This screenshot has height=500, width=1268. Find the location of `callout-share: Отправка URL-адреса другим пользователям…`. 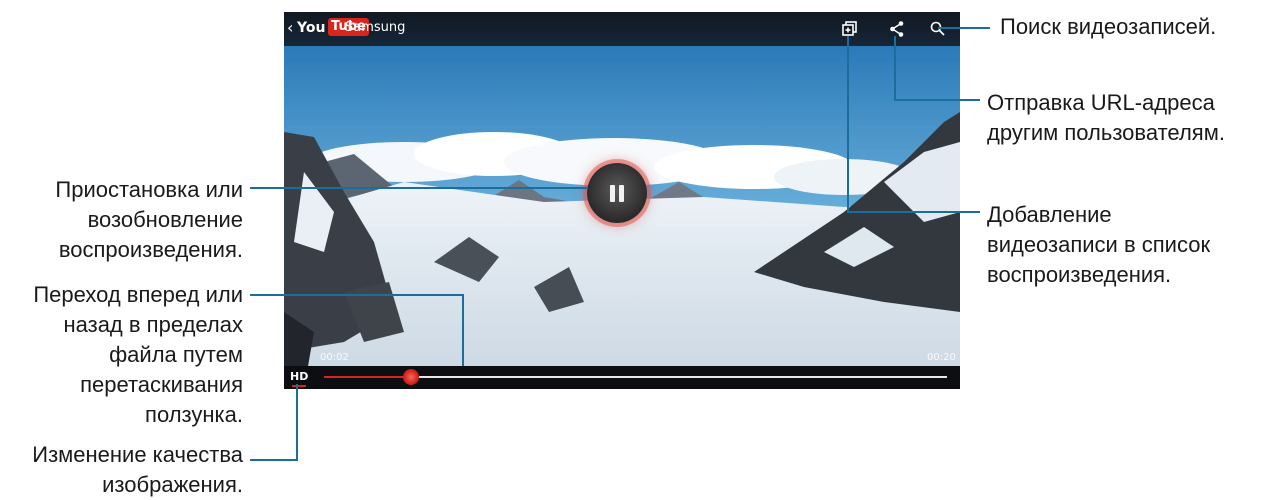

callout-share: Отправка URL-адреса другим пользователям… is located at coordinates (1106, 118).